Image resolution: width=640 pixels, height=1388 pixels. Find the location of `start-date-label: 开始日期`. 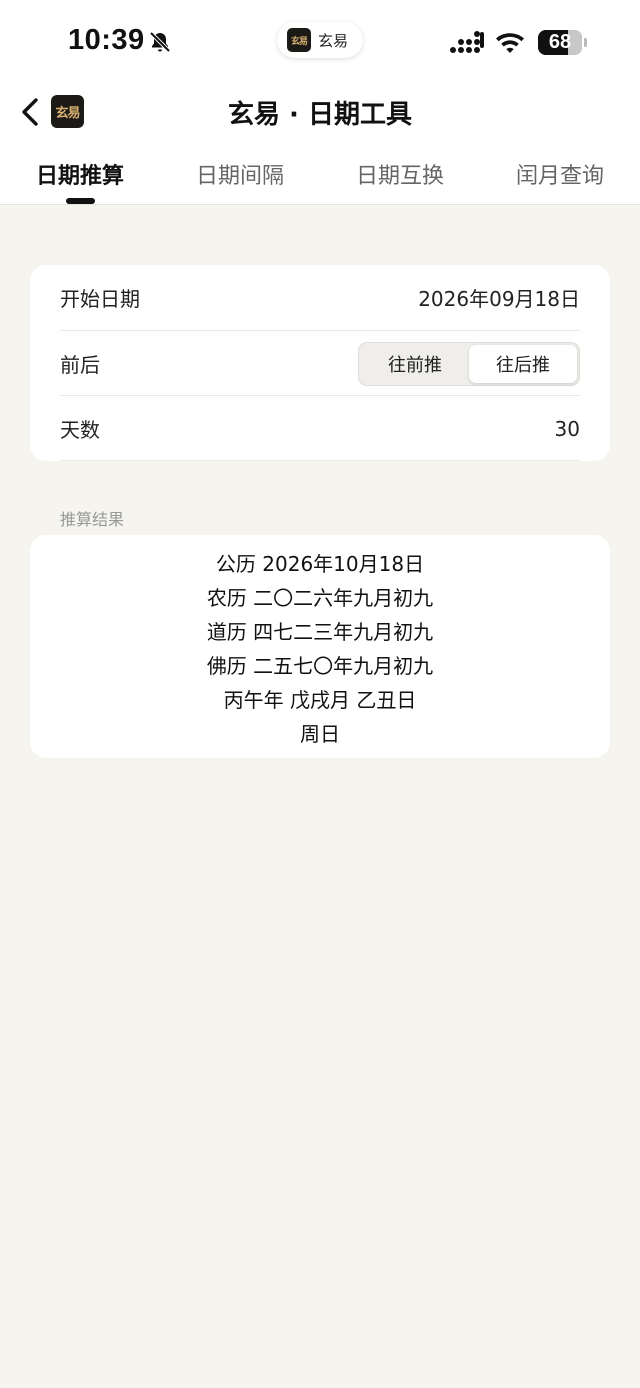

start-date-label: 开始日期 is located at coordinates (100, 299).